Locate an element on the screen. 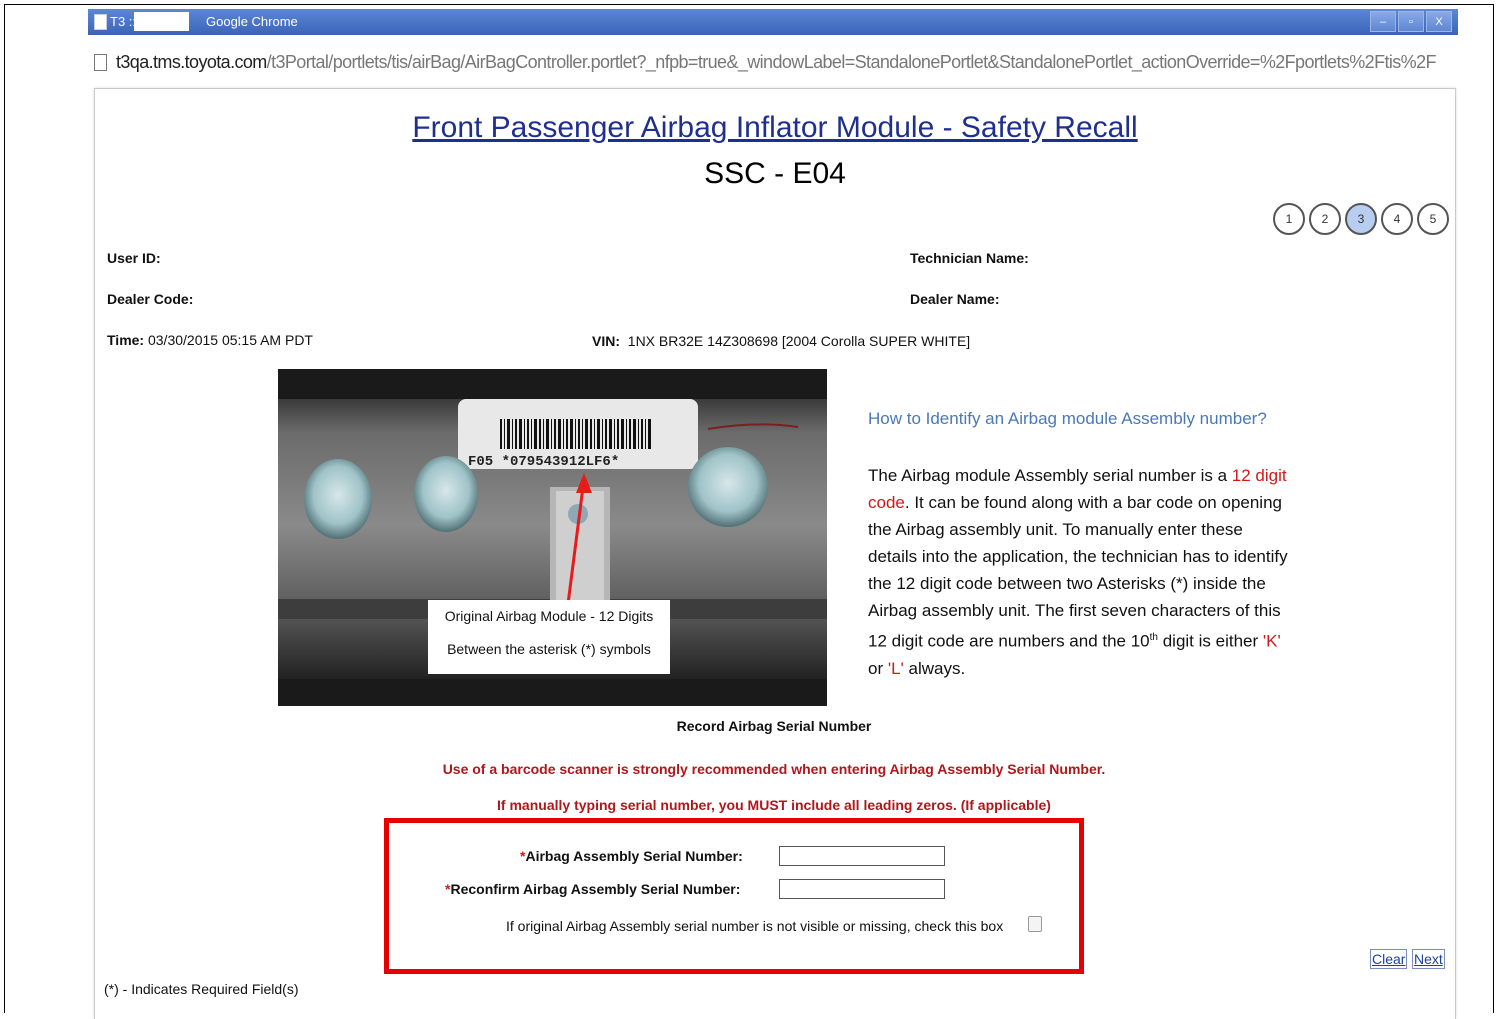  time-label: Time: is located at coordinates (126, 340).